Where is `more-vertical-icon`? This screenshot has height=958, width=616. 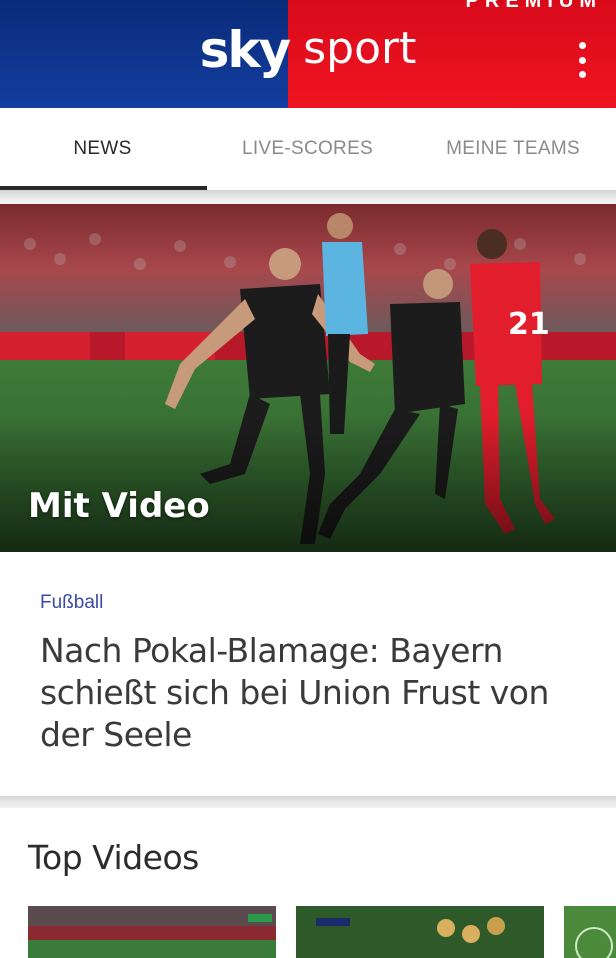
more-vertical-icon is located at coordinates (582, 45).